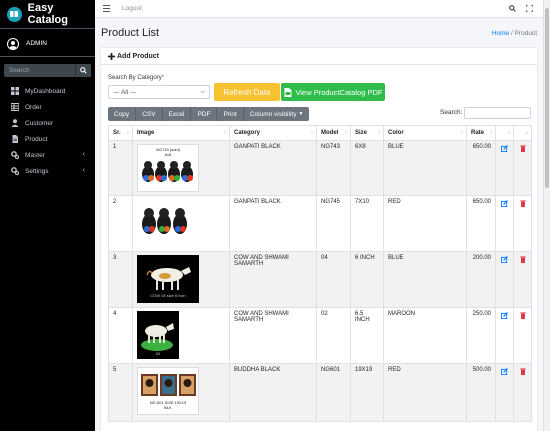 This screenshot has width=550, height=431. Describe the element at coordinates (230, 114) in the screenshot. I see `print-button: Print` at that location.